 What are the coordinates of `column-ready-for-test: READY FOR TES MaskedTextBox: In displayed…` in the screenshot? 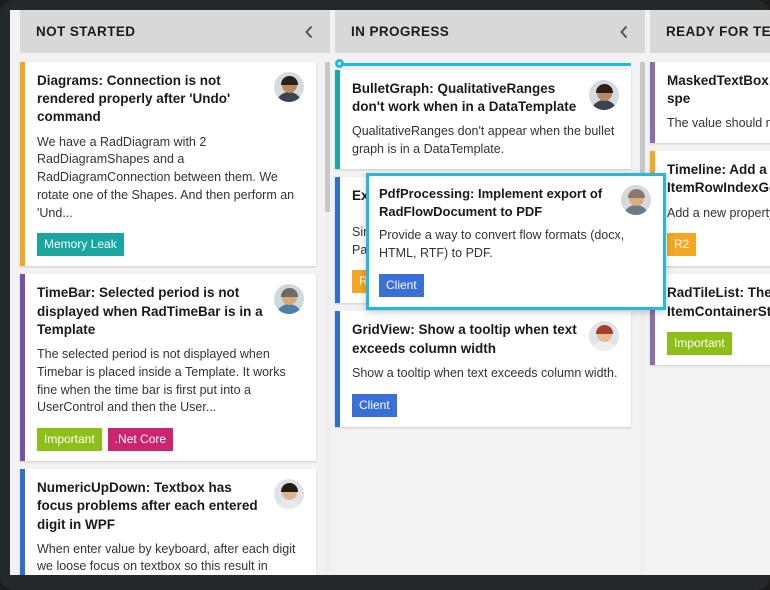 It's located at (710, 292).